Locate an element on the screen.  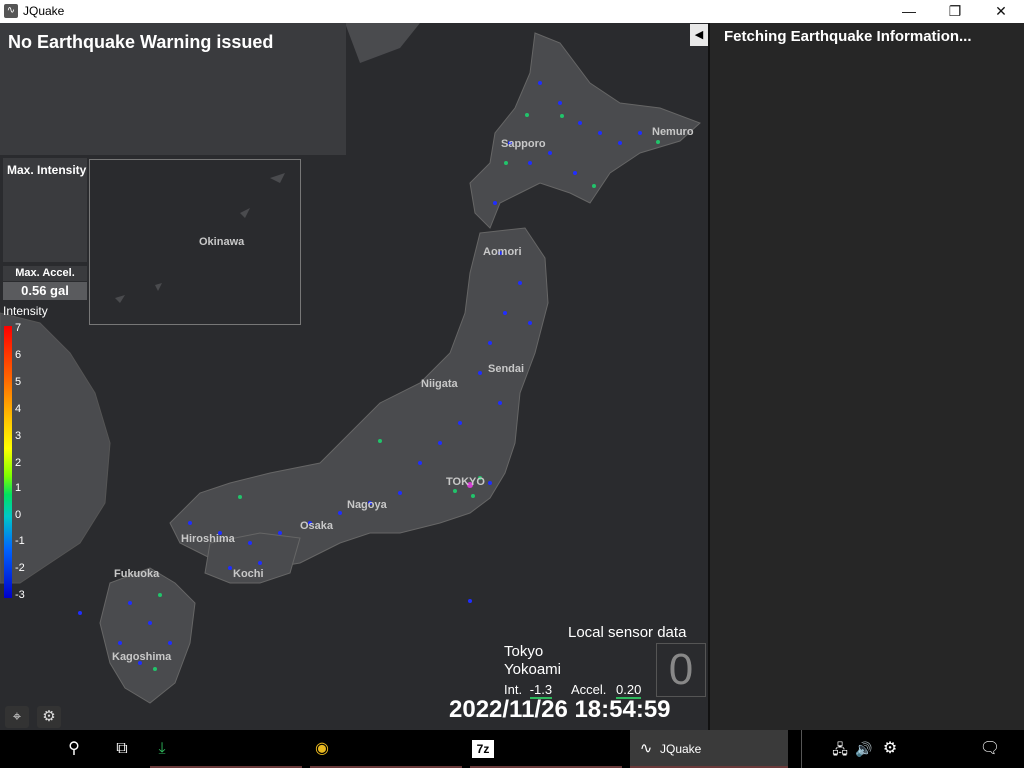
intensity-color-scale is located at coordinates (8, 462).